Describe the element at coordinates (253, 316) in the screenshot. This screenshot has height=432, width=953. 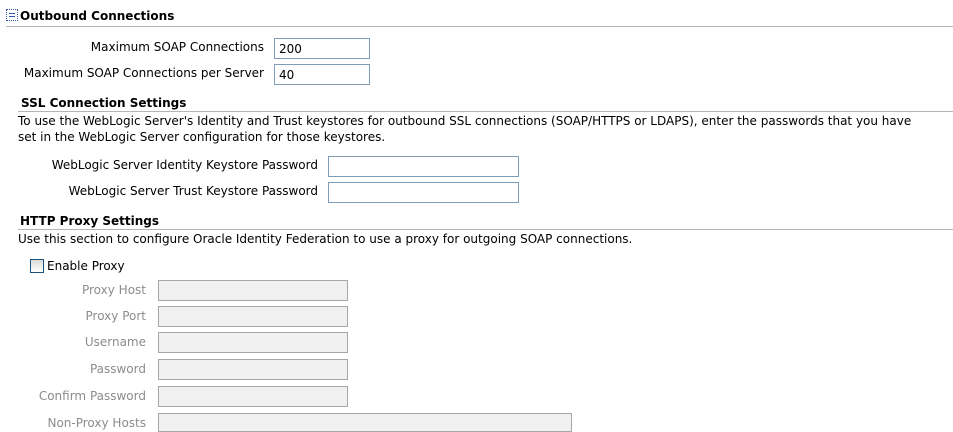
I see `proxy-port-input` at that location.